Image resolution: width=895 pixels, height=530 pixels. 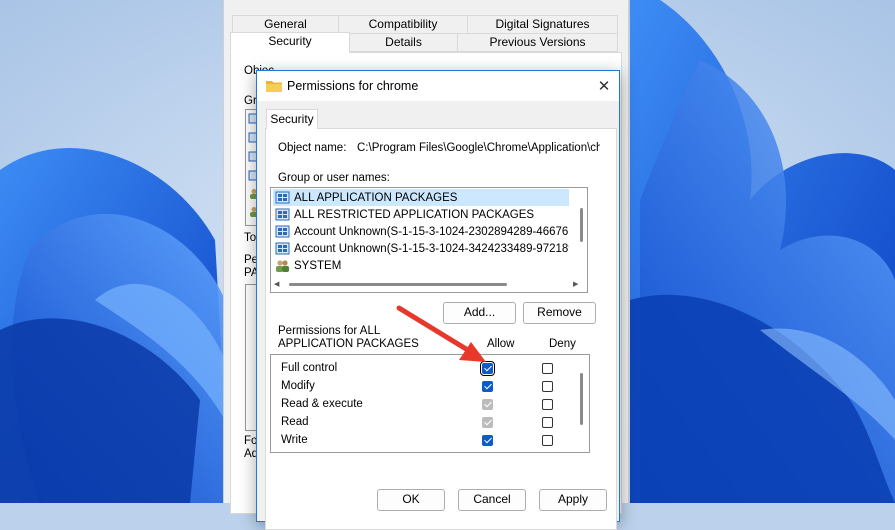 I want to click on list-item-system: SYSTEM, so click(x=421, y=265).